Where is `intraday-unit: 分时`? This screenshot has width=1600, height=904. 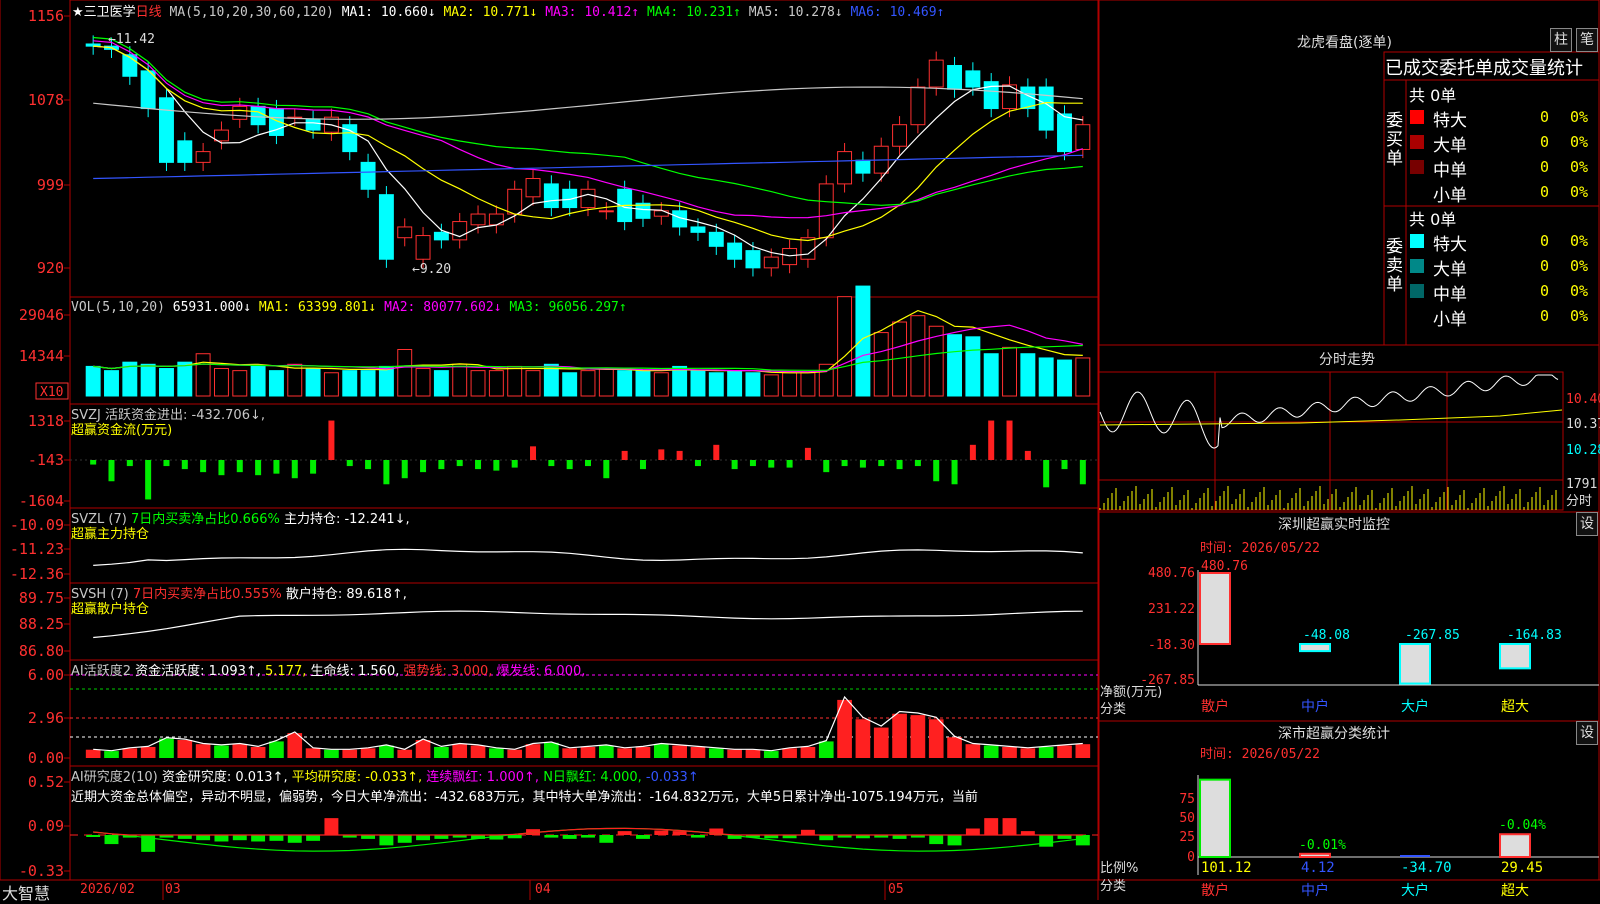
intraday-unit: 分时 is located at coordinates (1579, 501).